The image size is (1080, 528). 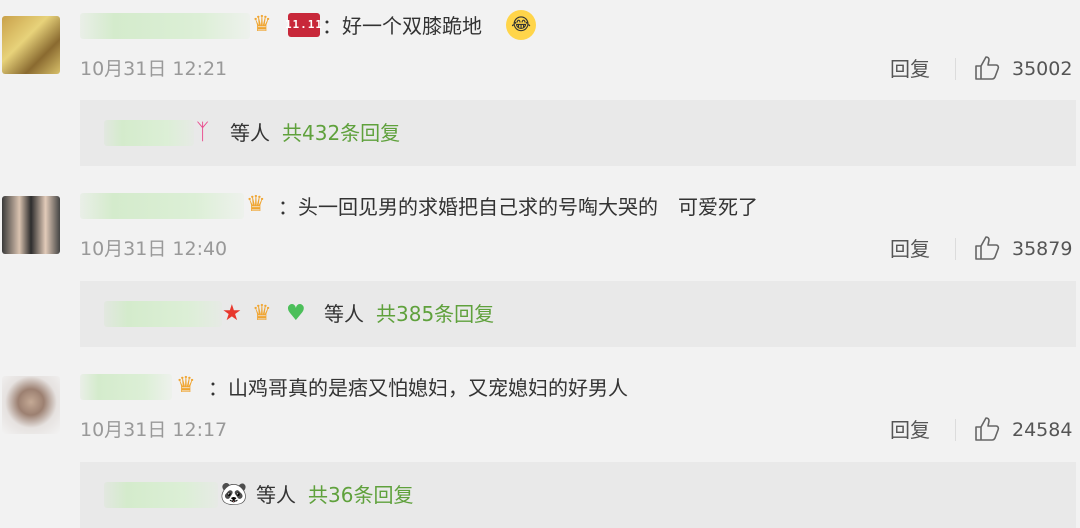 I want to click on comment-text: ：山鸡哥真的是痞又怕媳妇，又宠媳妇的好男人, so click(x=418, y=388).